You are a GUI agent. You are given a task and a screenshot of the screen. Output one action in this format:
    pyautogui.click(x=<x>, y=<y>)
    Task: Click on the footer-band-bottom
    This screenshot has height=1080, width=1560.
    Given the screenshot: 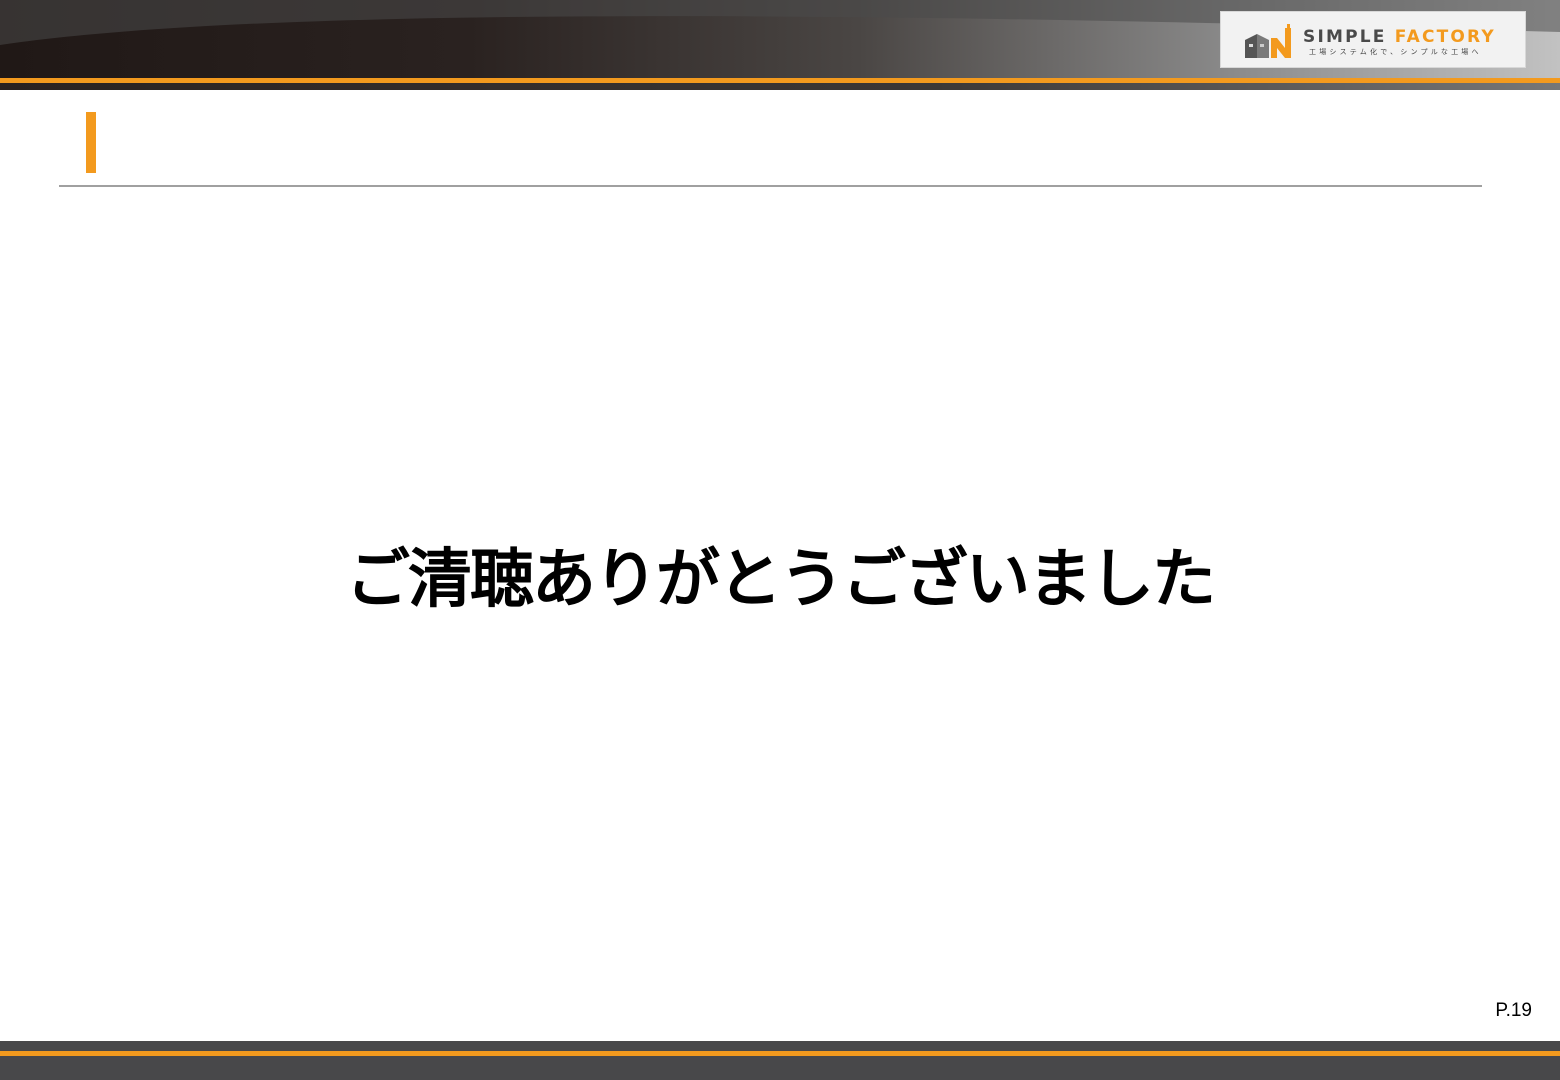 What is the action you would take?
    pyautogui.click(x=780, y=1068)
    